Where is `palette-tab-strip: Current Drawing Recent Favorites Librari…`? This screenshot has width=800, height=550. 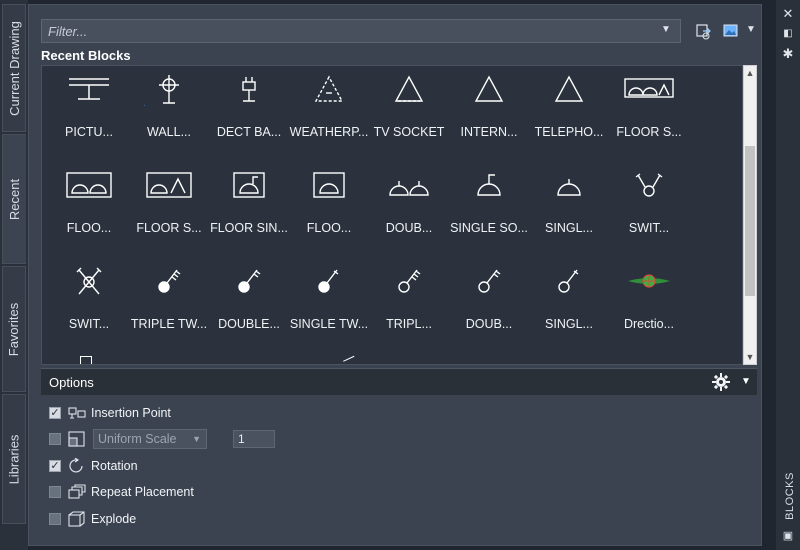 palette-tab-strip: Current Drawing Recent Favorites Librari… is located at coordinates (14, 275).